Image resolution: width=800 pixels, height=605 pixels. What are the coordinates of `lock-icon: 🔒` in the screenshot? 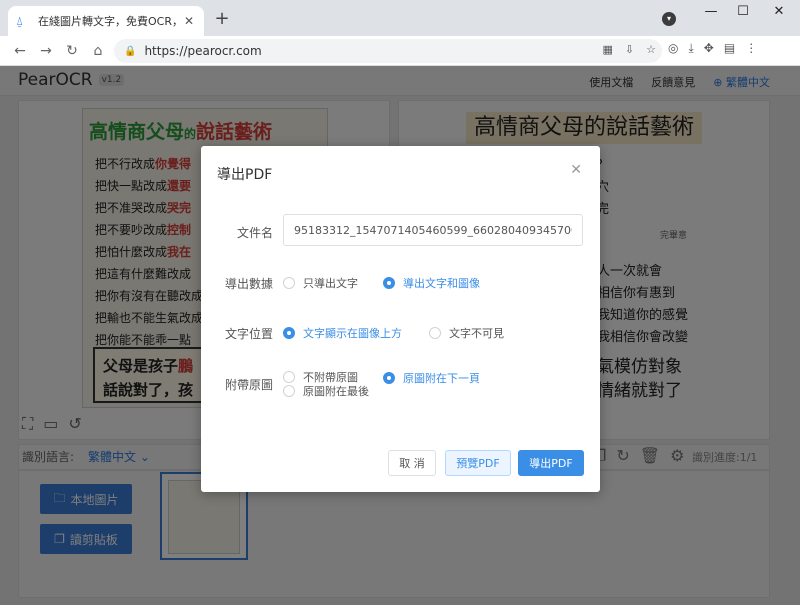 It's located at (130, 51).